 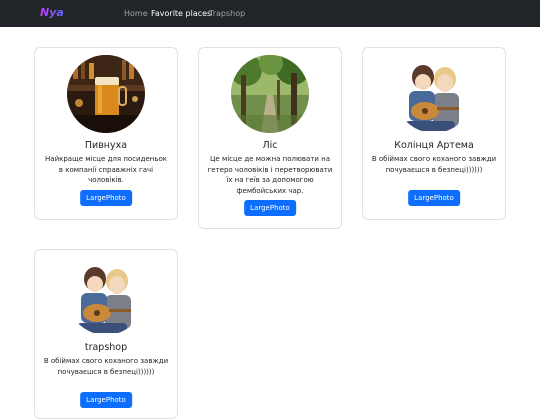 What do you see at coordinates (106, 347) in the screenshot?
I see `card-title: trapshop` at bounding box center [106, 347].